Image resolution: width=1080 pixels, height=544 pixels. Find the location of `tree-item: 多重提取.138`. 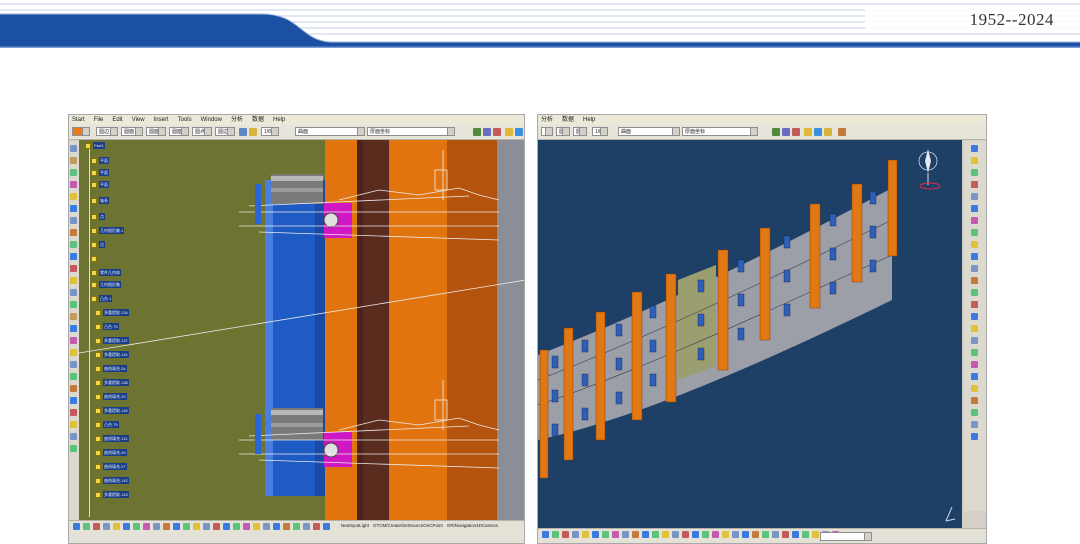

tree-item: 多重提取.138 is located at coordinates (112, 382).